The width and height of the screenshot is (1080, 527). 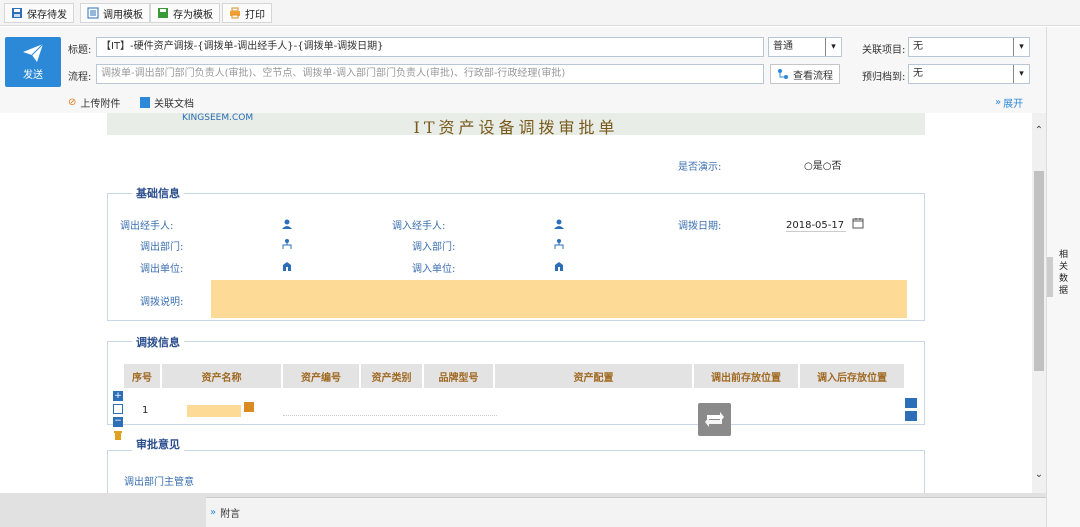 I want to click on archive-label: 预归档到:, so click(x=884, y=77).